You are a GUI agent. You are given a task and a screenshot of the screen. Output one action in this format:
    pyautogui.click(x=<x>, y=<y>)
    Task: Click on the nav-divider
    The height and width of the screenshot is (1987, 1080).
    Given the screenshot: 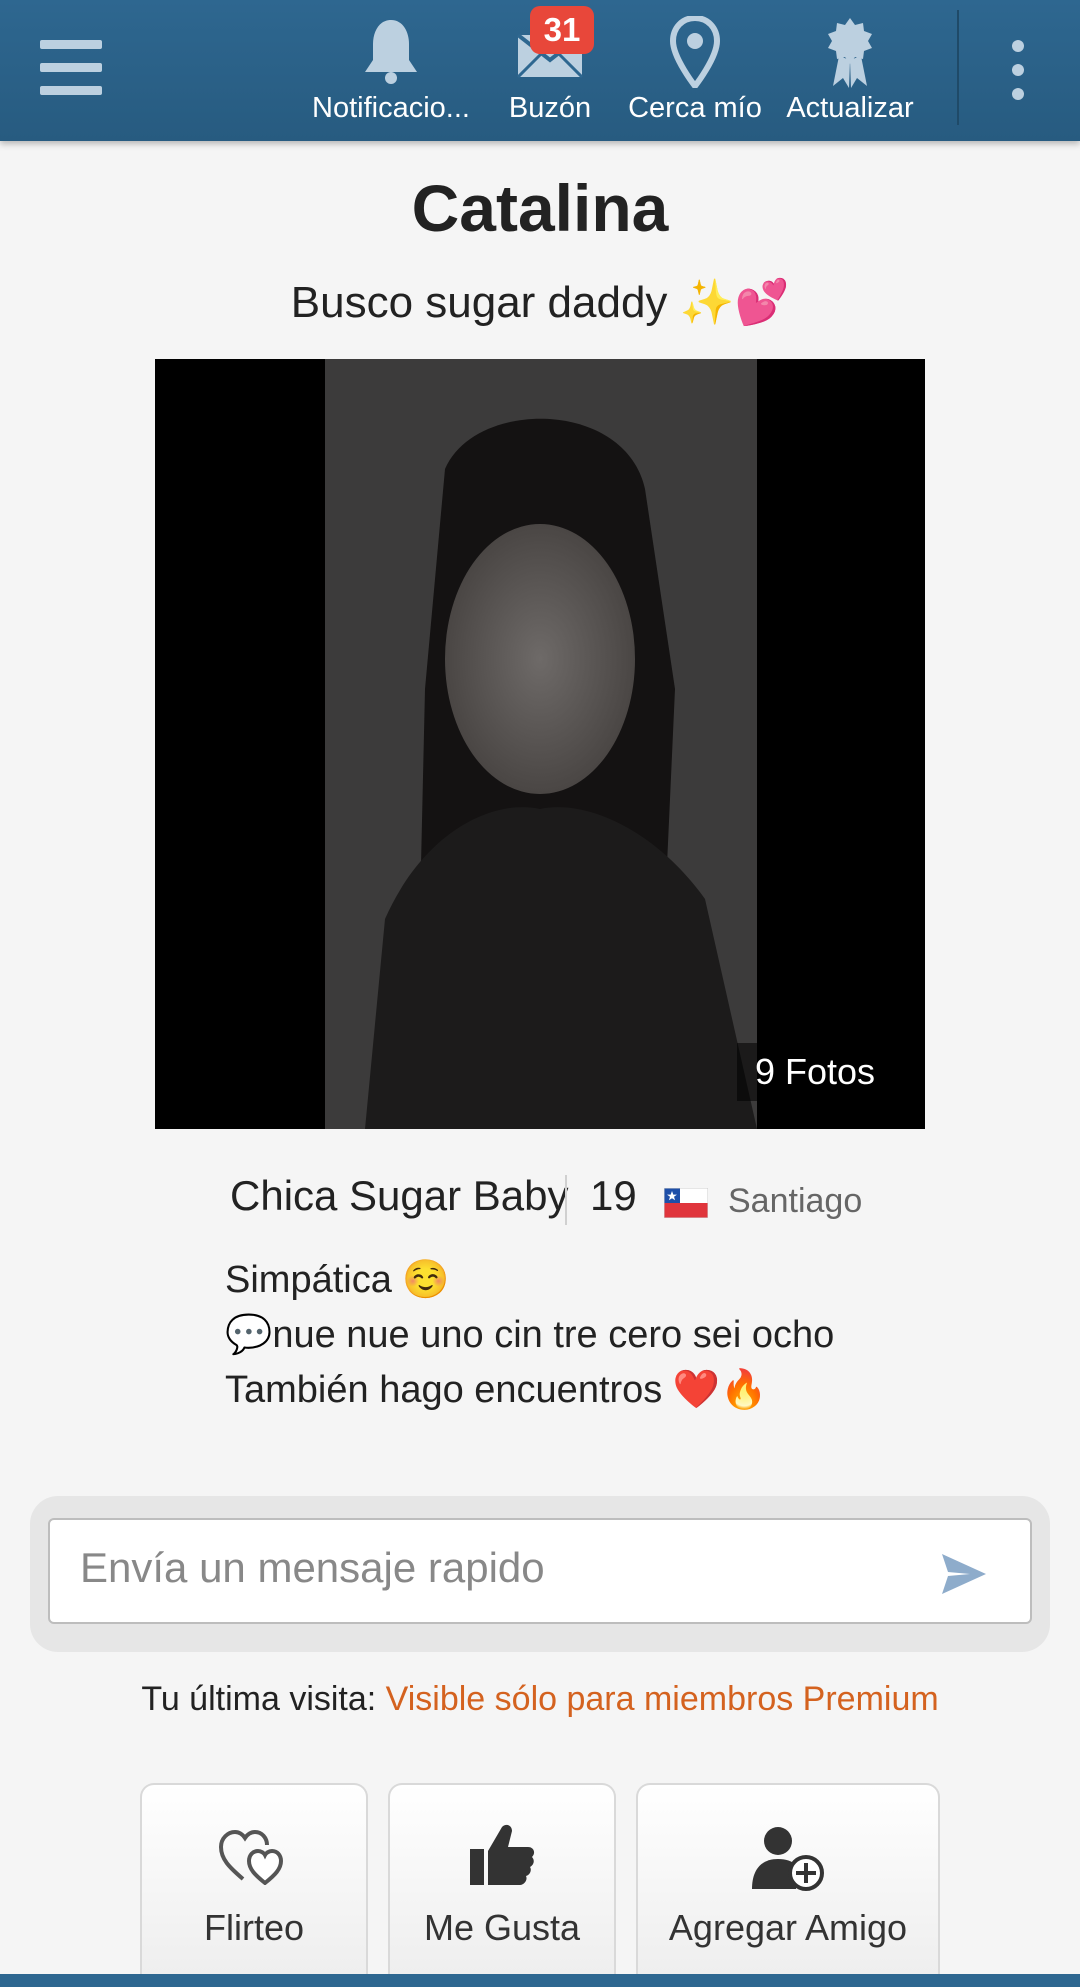 What is the action you would take?
    pyautogui.click(x=958, y=67)
    